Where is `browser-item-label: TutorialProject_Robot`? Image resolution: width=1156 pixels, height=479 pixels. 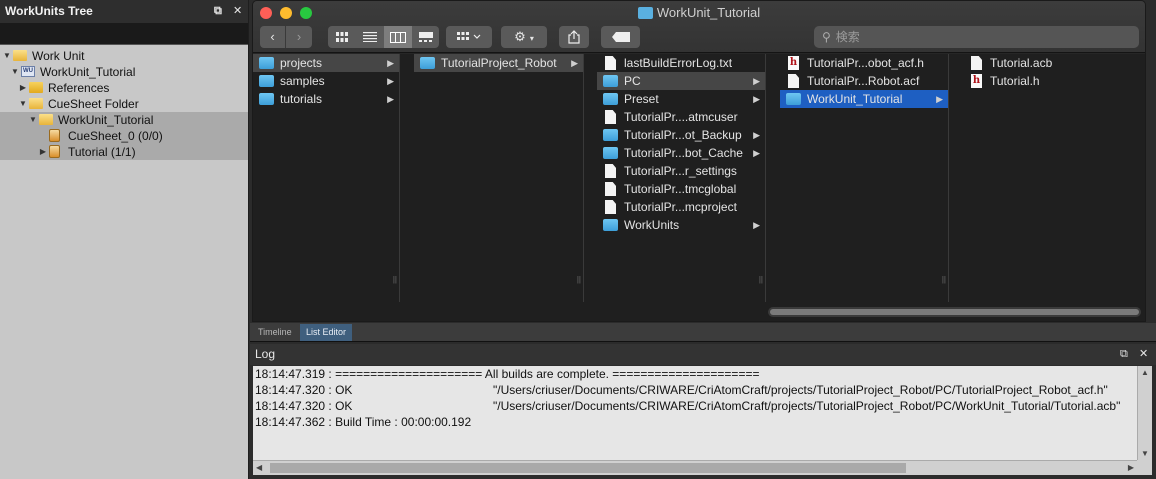 browser-item-label: TutorialProject_Robot is located at coordinates (499, 63).